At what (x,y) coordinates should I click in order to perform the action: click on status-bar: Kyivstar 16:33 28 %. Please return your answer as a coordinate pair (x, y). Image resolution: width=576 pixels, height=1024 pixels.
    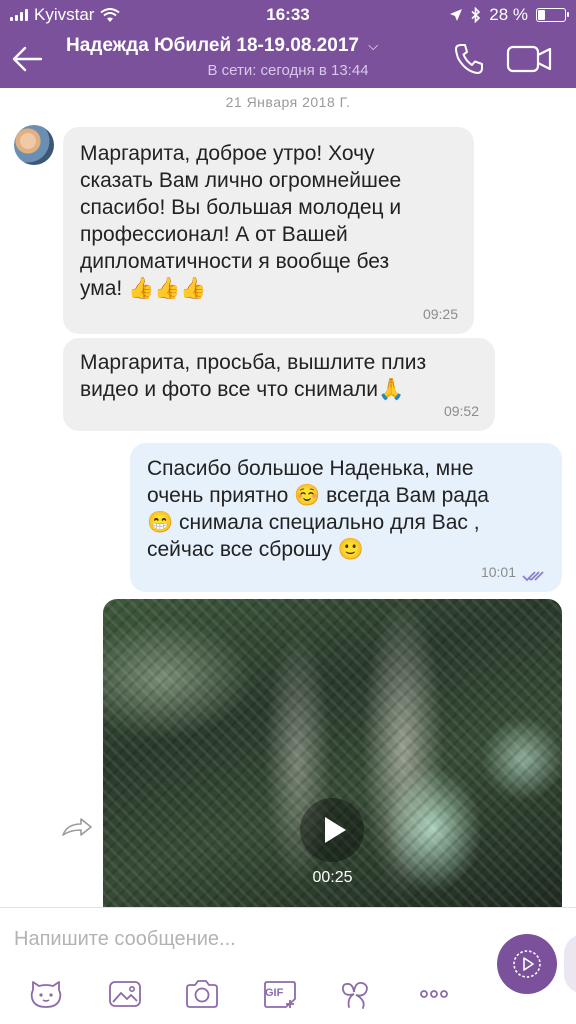
    Looking at the image, I should click on (288, 15).